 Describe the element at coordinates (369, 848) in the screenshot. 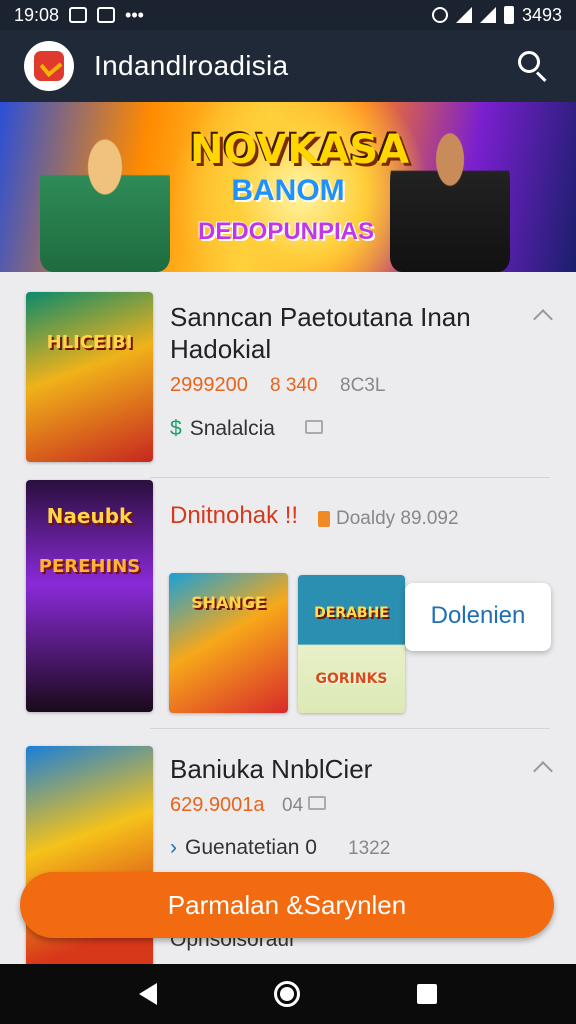

I see `item-seller-meta: 1322` at that location.